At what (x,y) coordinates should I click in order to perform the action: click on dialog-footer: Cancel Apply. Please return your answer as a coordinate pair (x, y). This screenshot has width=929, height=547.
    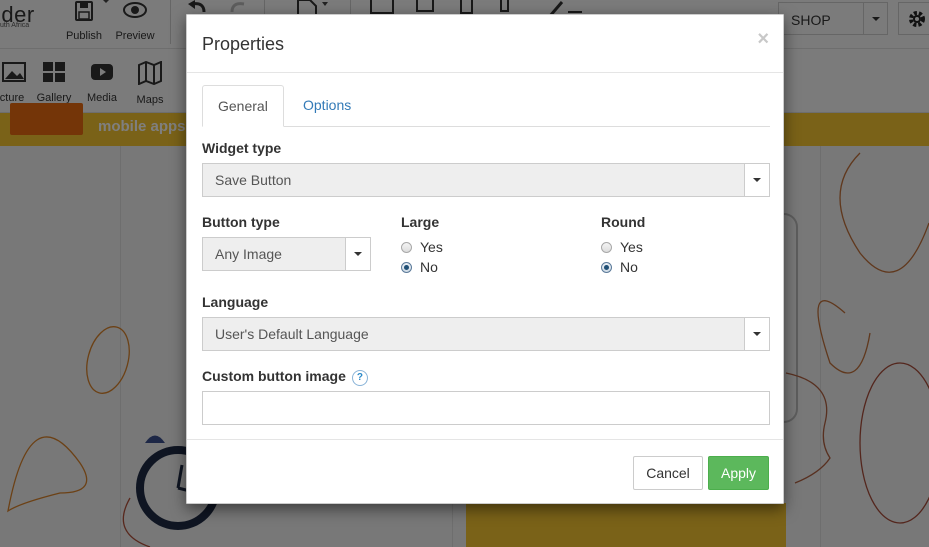
    Looking at the image, I should click on (485, 471).